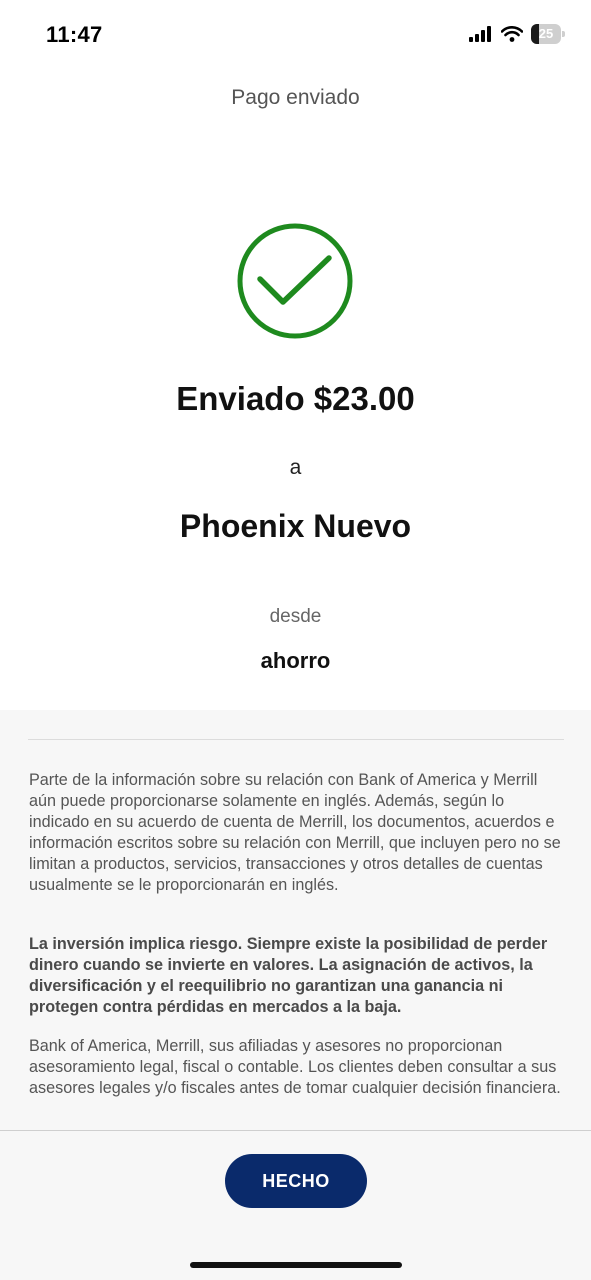 The height and width of the screenshot is (1280, 591). What do you see at coordinates (295, 467) in the screenshot?
I see `to-label: a` at bounding box center [295, 467].